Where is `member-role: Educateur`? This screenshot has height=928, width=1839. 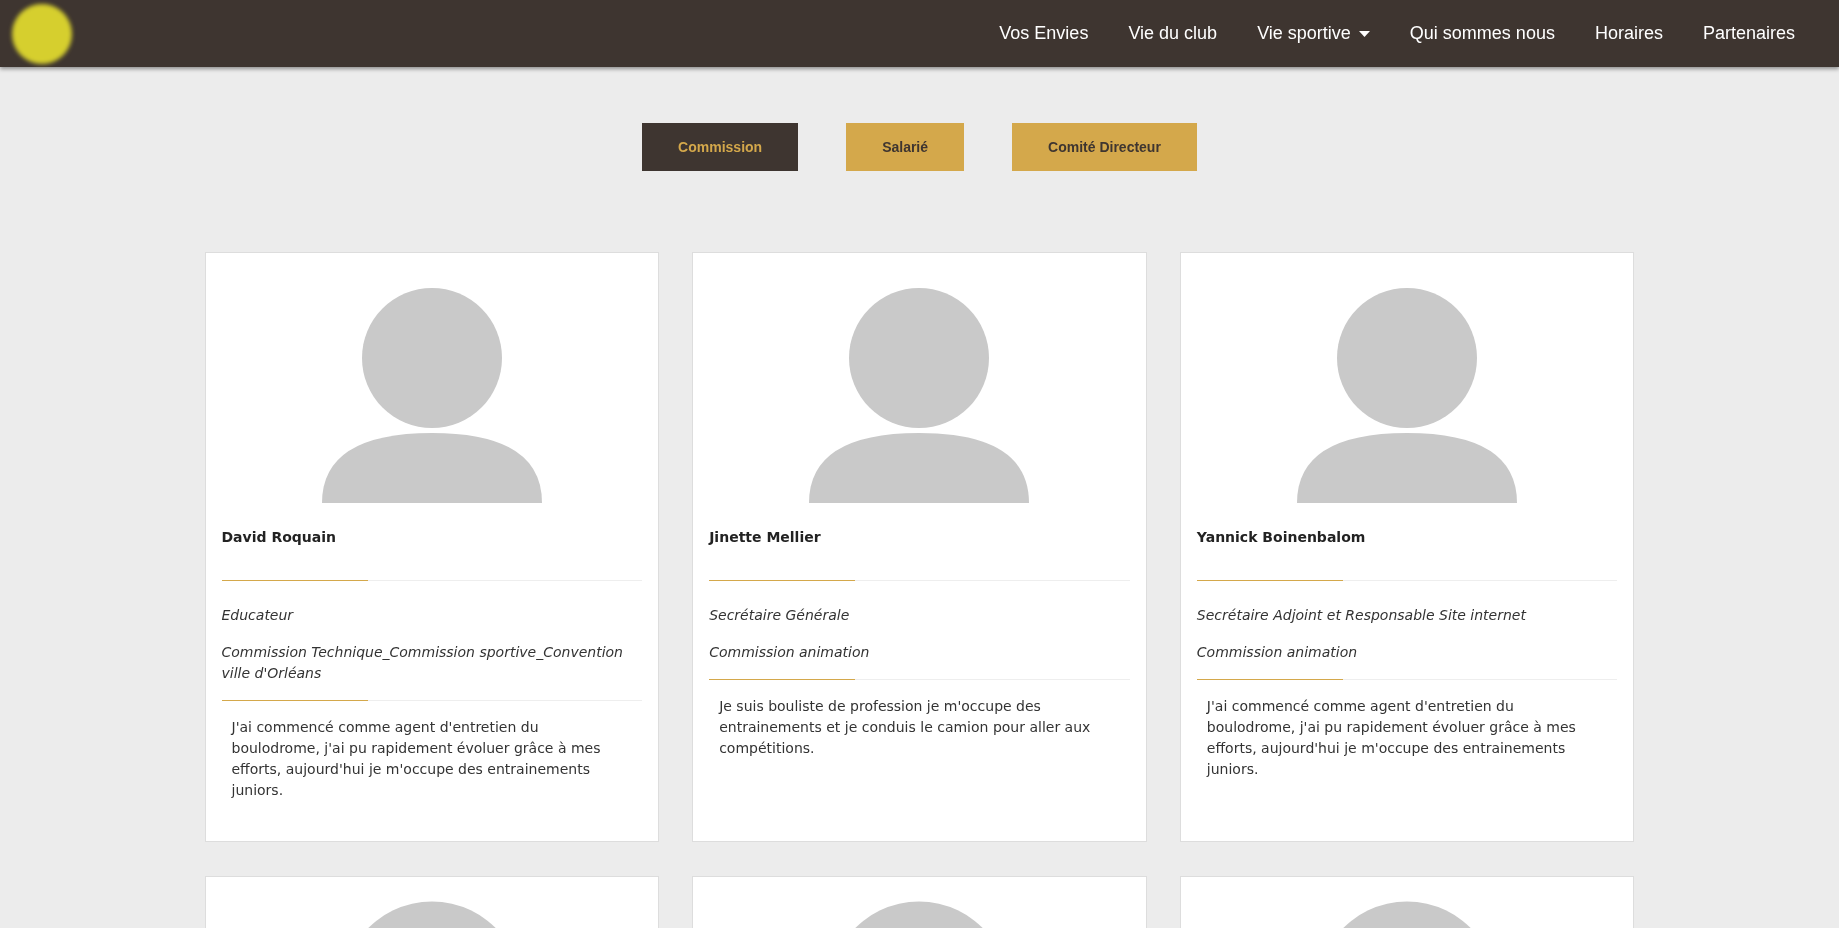
member-role: Educateur is located at coordinates (258, 615).